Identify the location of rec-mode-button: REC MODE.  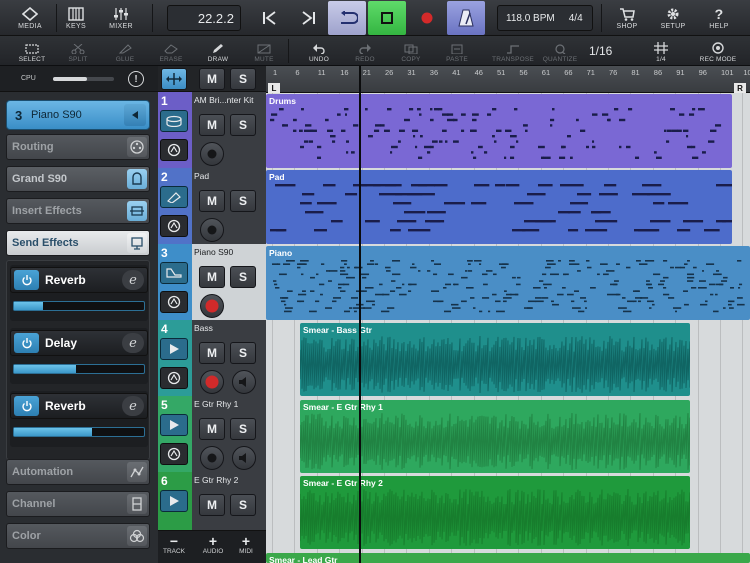
(718, 51).